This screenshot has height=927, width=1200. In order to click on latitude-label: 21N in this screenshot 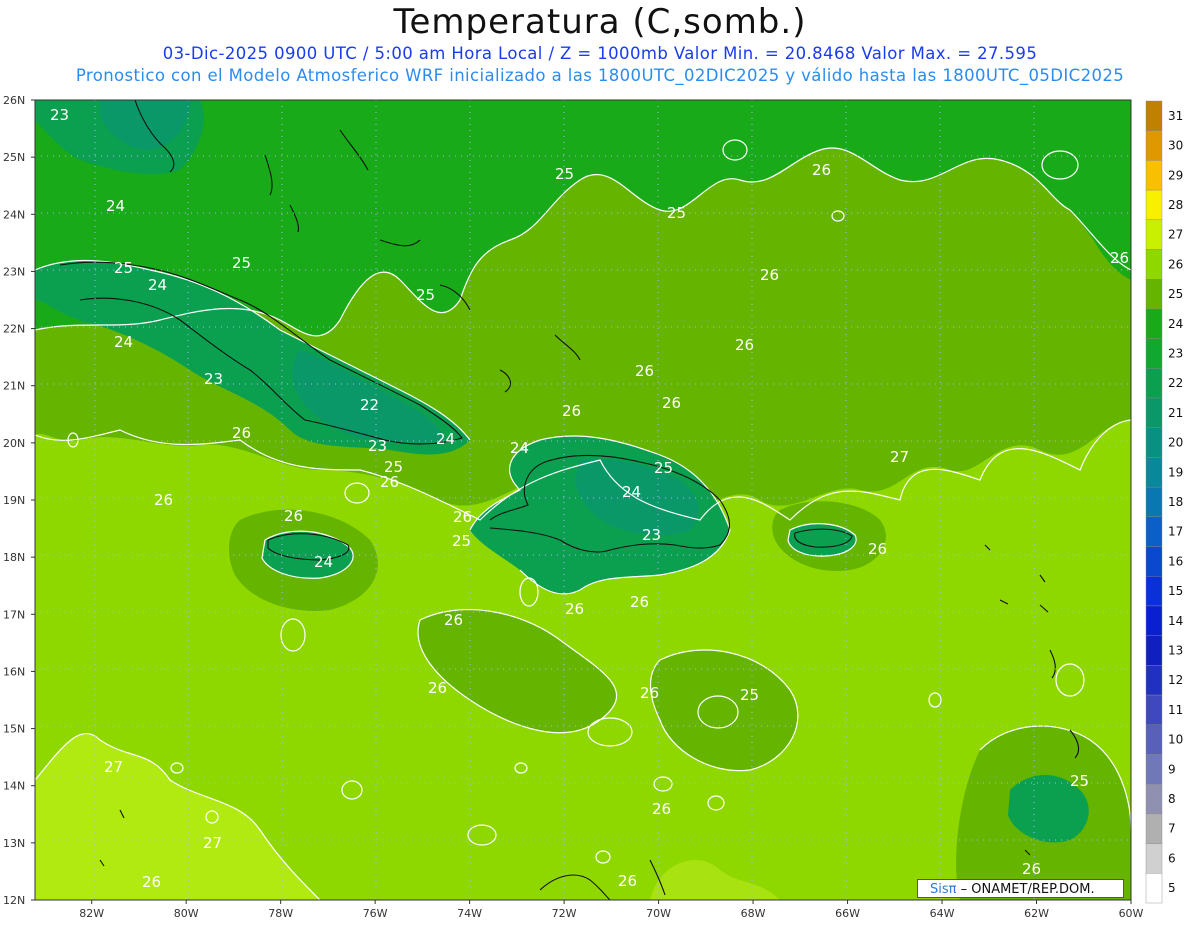, I will do `click(14, 386)`.